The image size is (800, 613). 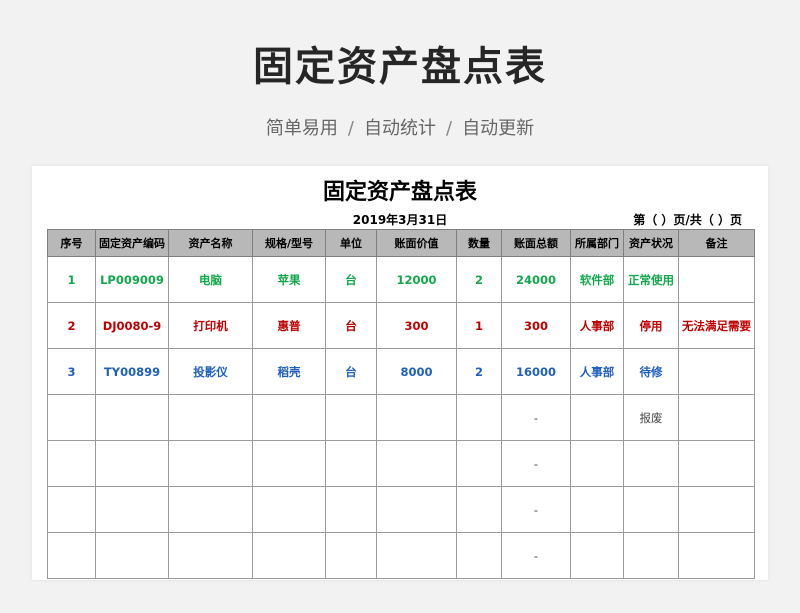 I want to click on table-row: 2 DJ0080-9 打印机 惠普台 300 1 300 人事部 停用 无法满足需要, so click(x=401, y=325).